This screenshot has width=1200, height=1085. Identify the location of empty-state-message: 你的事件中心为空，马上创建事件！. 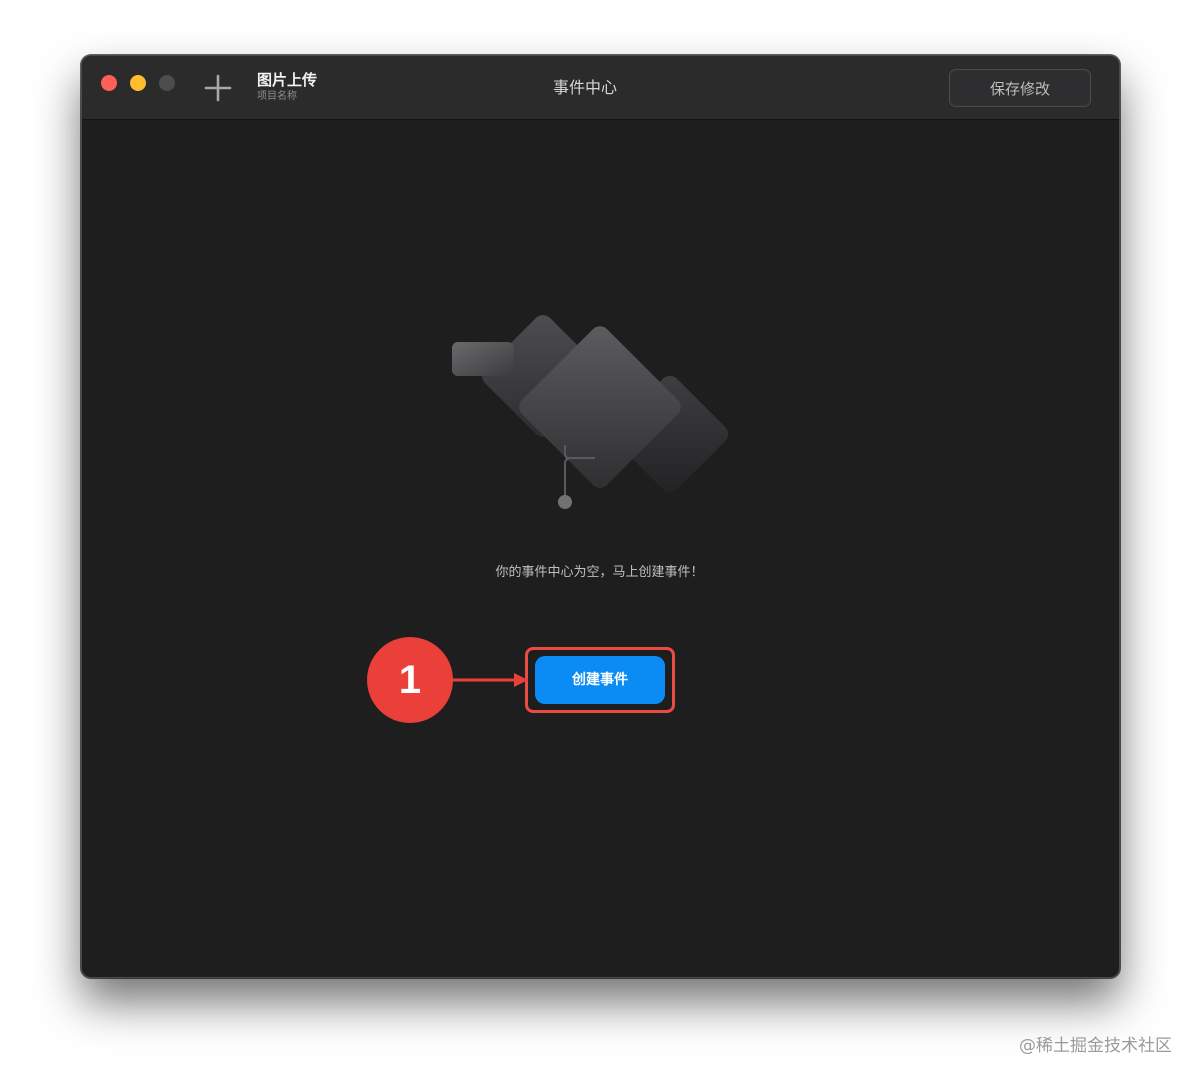
(599, 572).